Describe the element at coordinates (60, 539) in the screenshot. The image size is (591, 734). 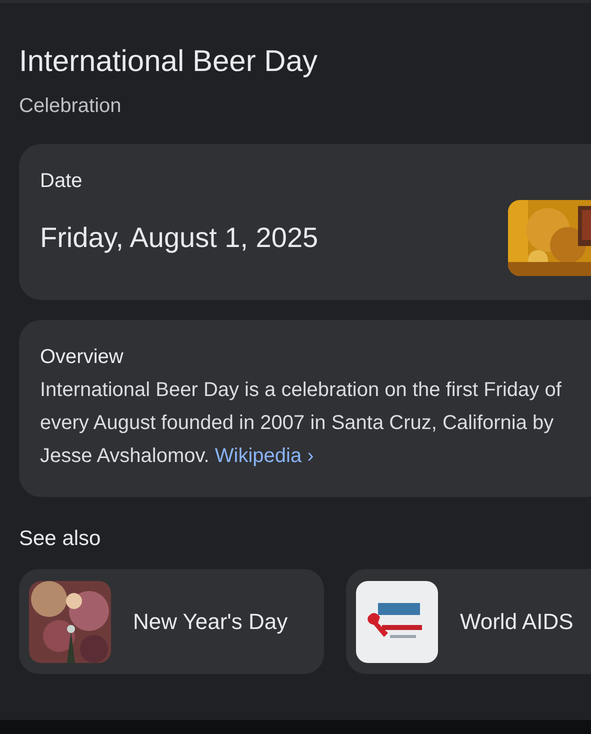
I see `see-also-heading: See also` at that location.